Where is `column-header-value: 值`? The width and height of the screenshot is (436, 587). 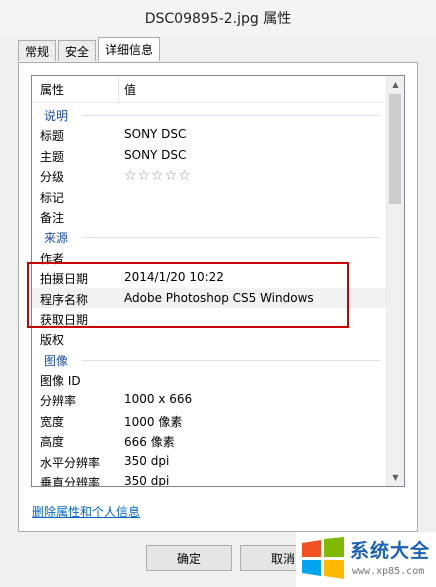 column-header-value: 值 is located at coordinates (130, 89).